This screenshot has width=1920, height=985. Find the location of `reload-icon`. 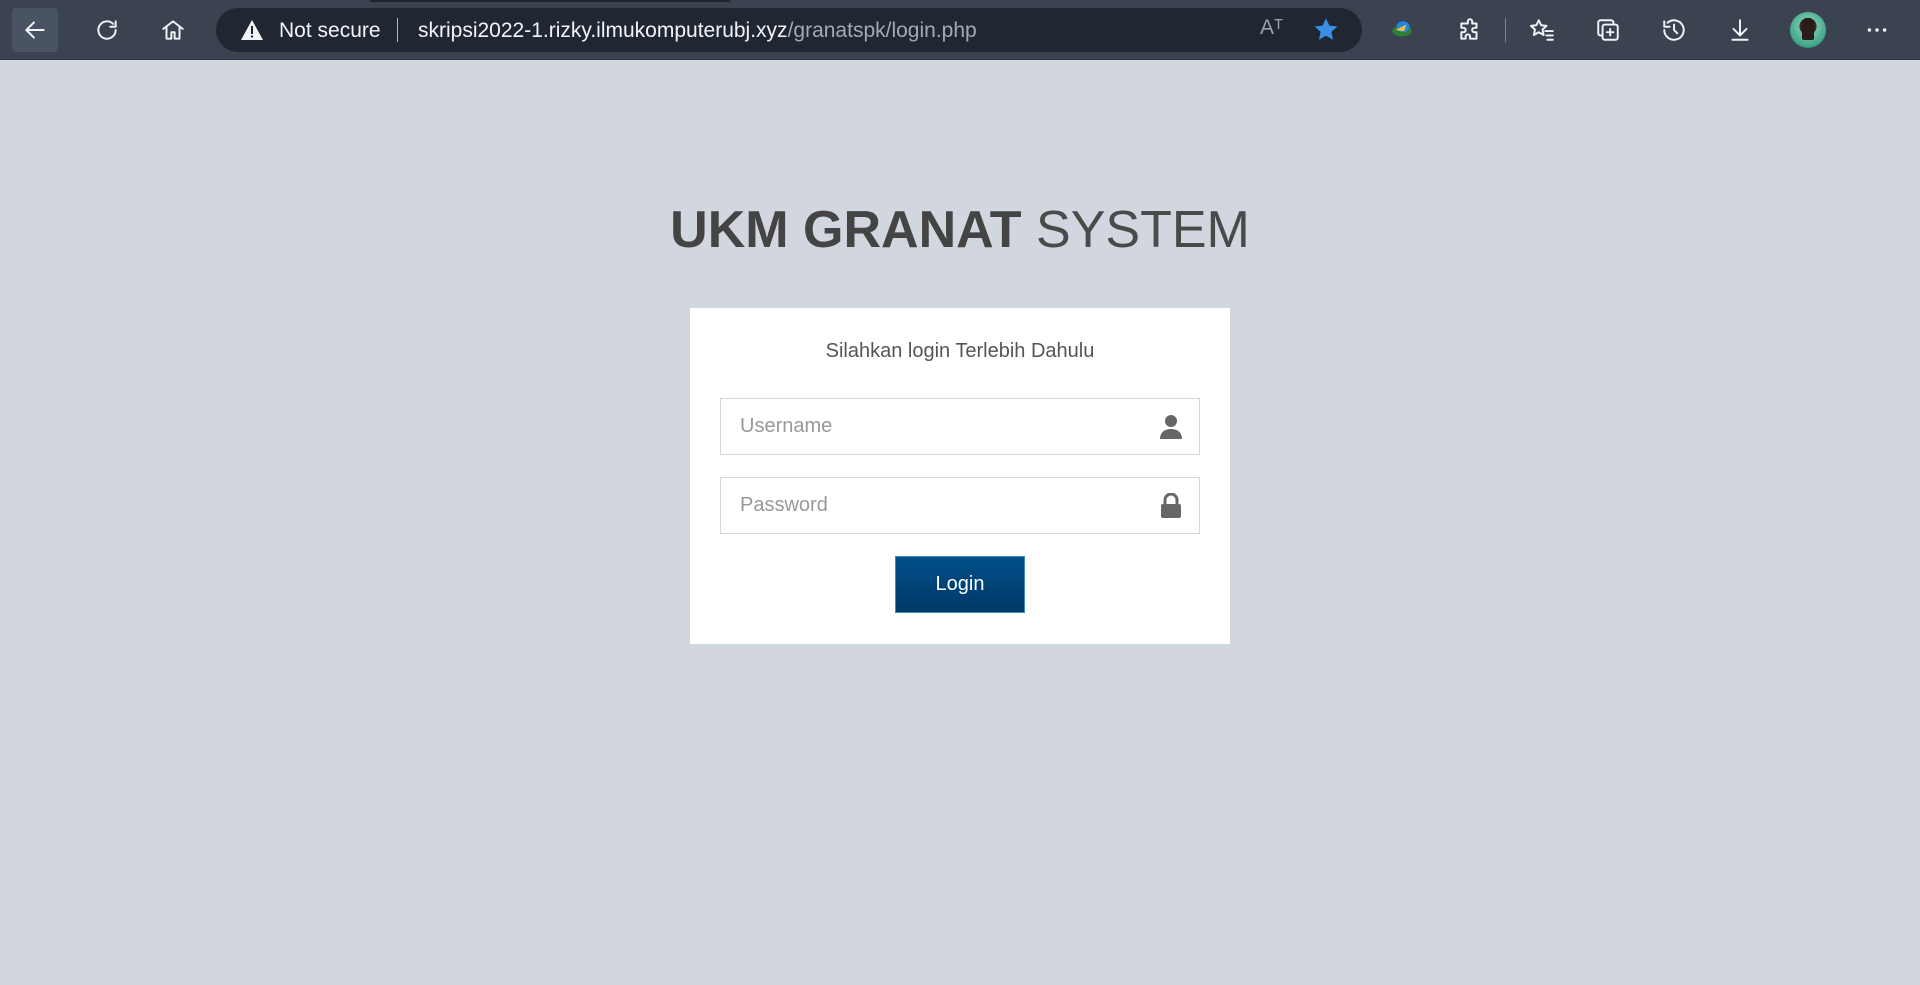

reload-icon is located at coordinates (107, 30).